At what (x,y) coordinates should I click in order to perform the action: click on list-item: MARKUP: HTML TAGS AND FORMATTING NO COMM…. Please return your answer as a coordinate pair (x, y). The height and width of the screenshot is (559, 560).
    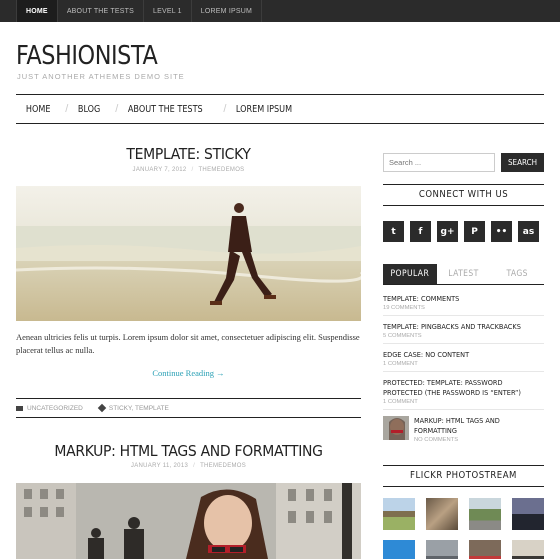
    Looking at the image, I should click on (463, 431).